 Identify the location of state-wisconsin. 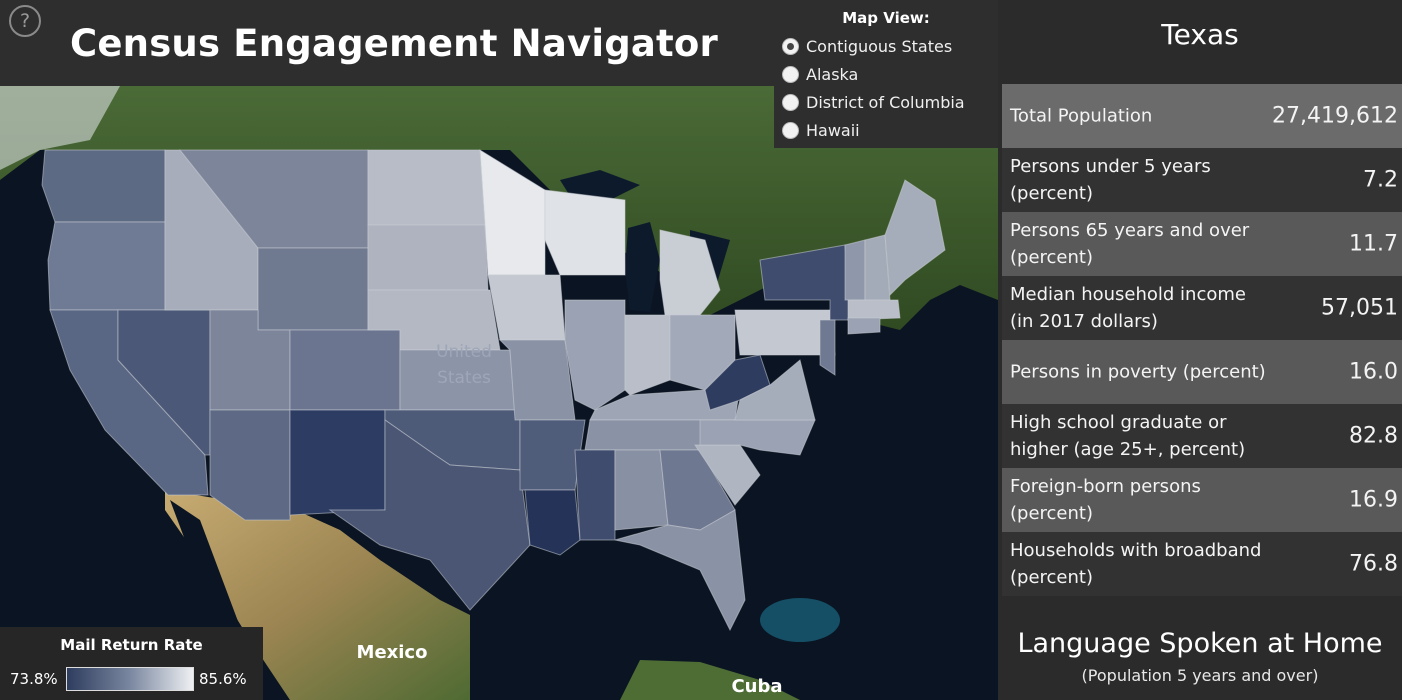
(585, 232).